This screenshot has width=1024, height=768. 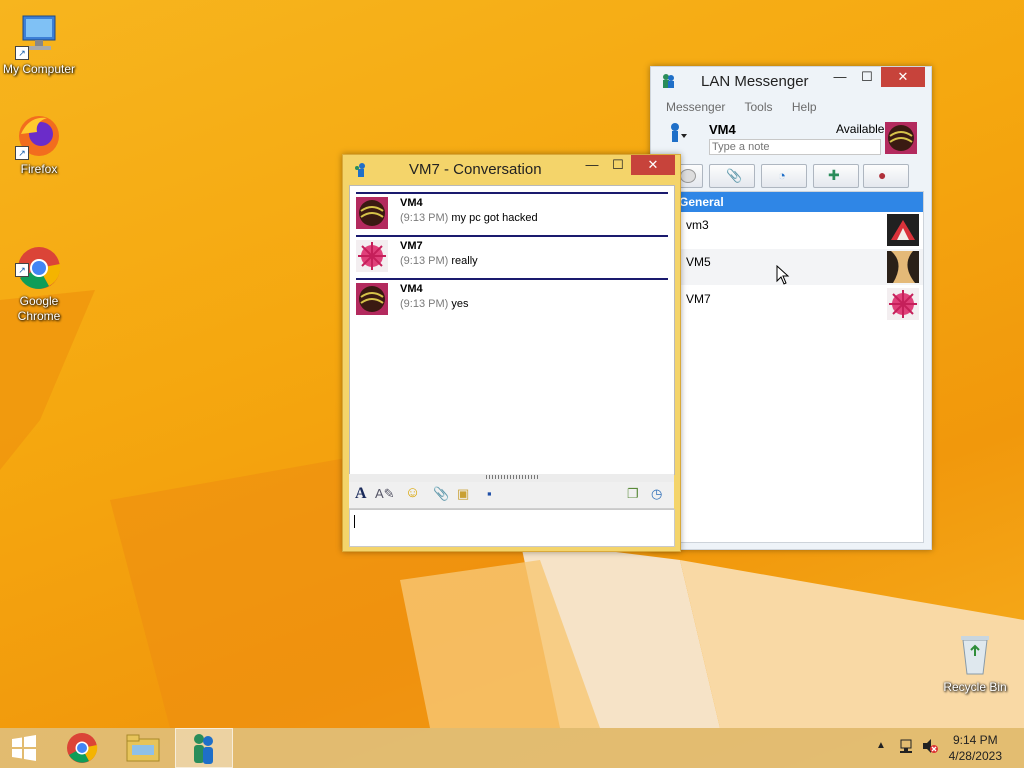 I want to click on chat-icon, so click(x=688, y=176).